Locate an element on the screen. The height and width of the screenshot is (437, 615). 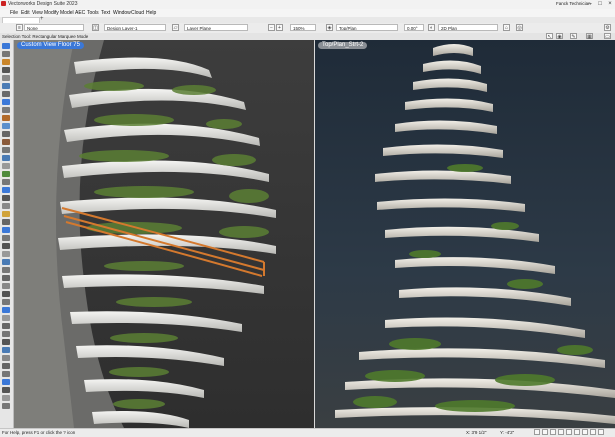
wall-tool-icon is located at coordinates (6, 110).